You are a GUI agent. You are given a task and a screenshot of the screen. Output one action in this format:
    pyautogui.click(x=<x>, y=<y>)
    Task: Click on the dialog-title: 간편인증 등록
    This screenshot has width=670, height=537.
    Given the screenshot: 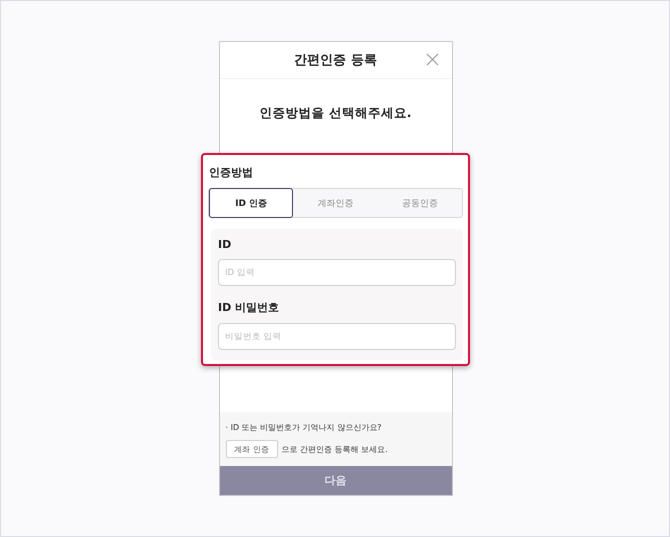 What is the action you would take?
    pyautogui.click(x=335, y=60)
    